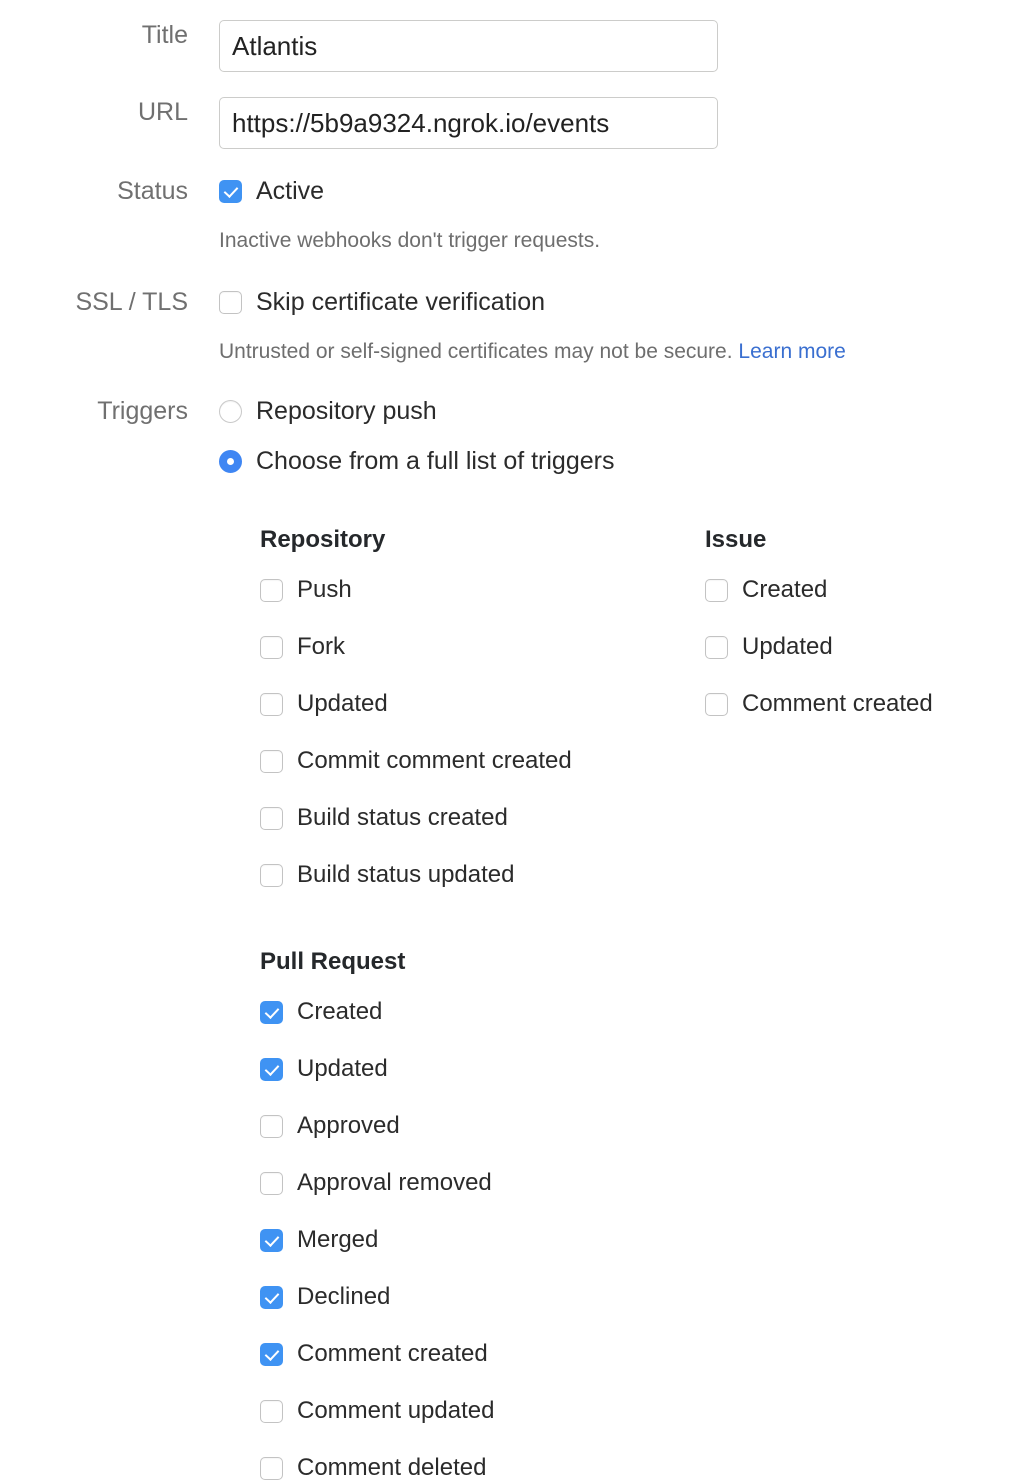  What do you see at coordinates (648, 1297) in the screenshot?
I see `trigger-item-pr-declined: Declined` at bounding box center [648, 1297].